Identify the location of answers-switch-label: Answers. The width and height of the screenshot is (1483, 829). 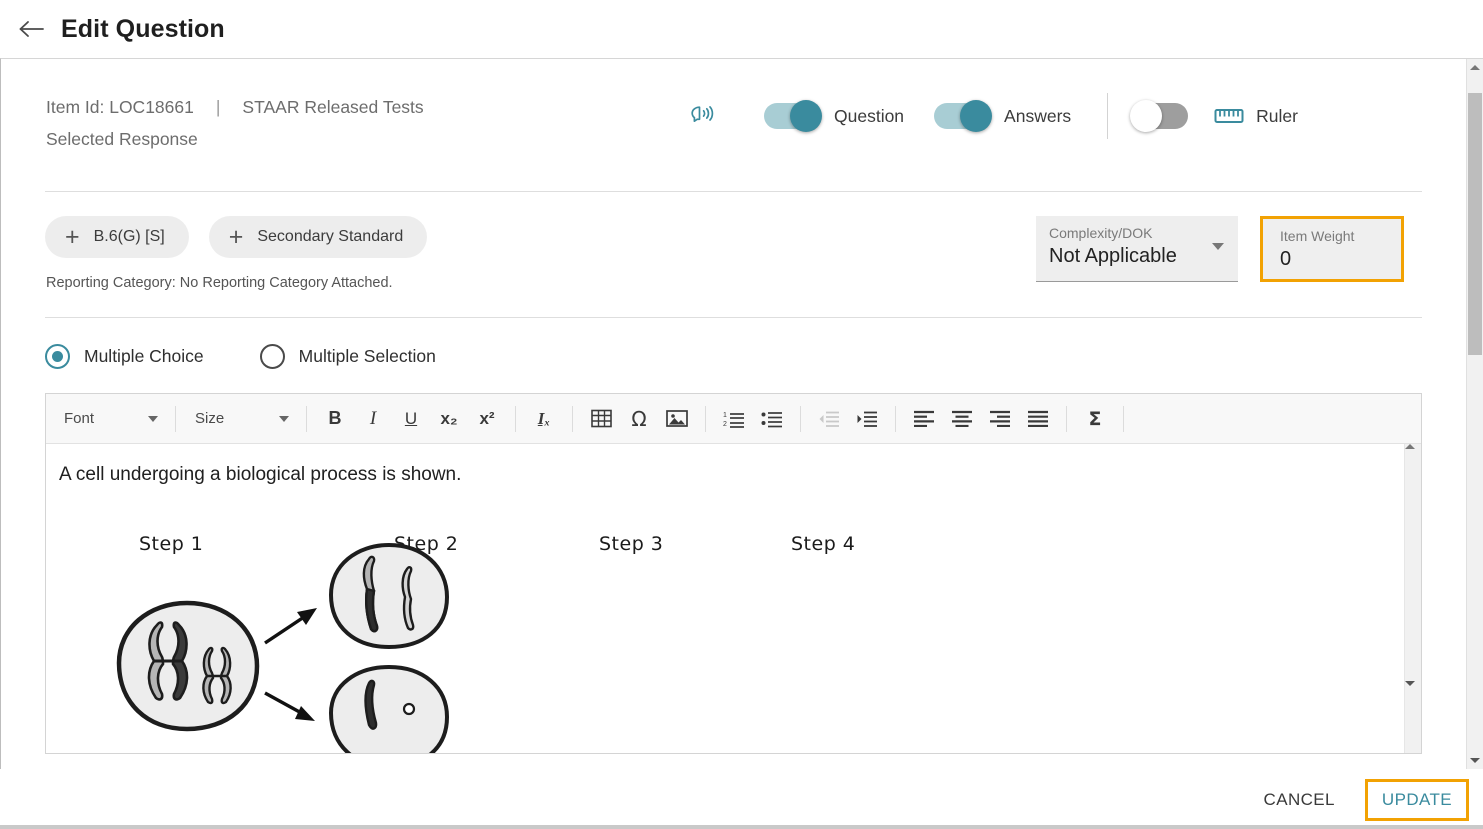
(1038, 115).